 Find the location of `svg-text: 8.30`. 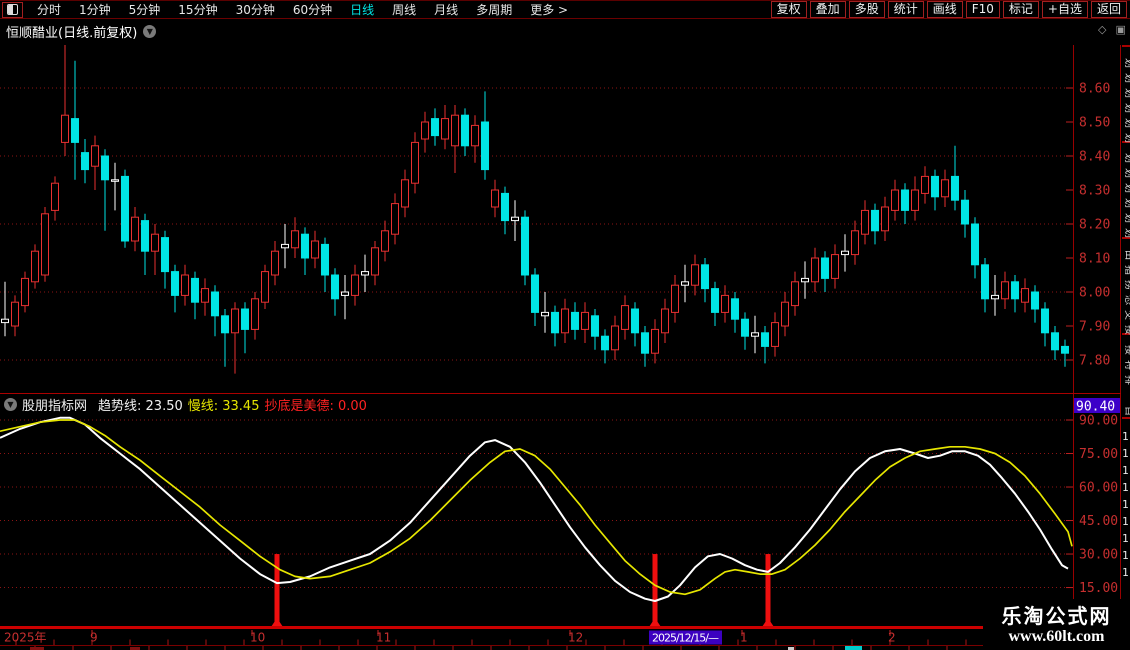

svg-text: 8.30 is located at coordinates (1094, 191).